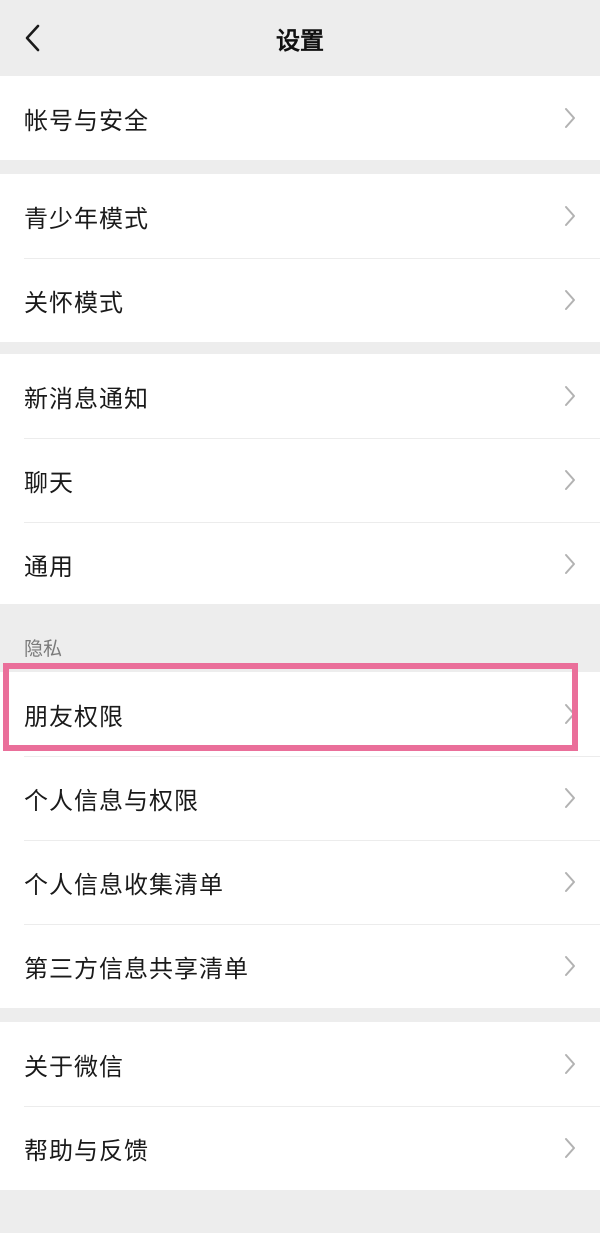 The image size is (600, 1233). Describe the element at coordinates (74, 302) in the screenshot. I see `settings-item-label: 关怀模式` at that location.